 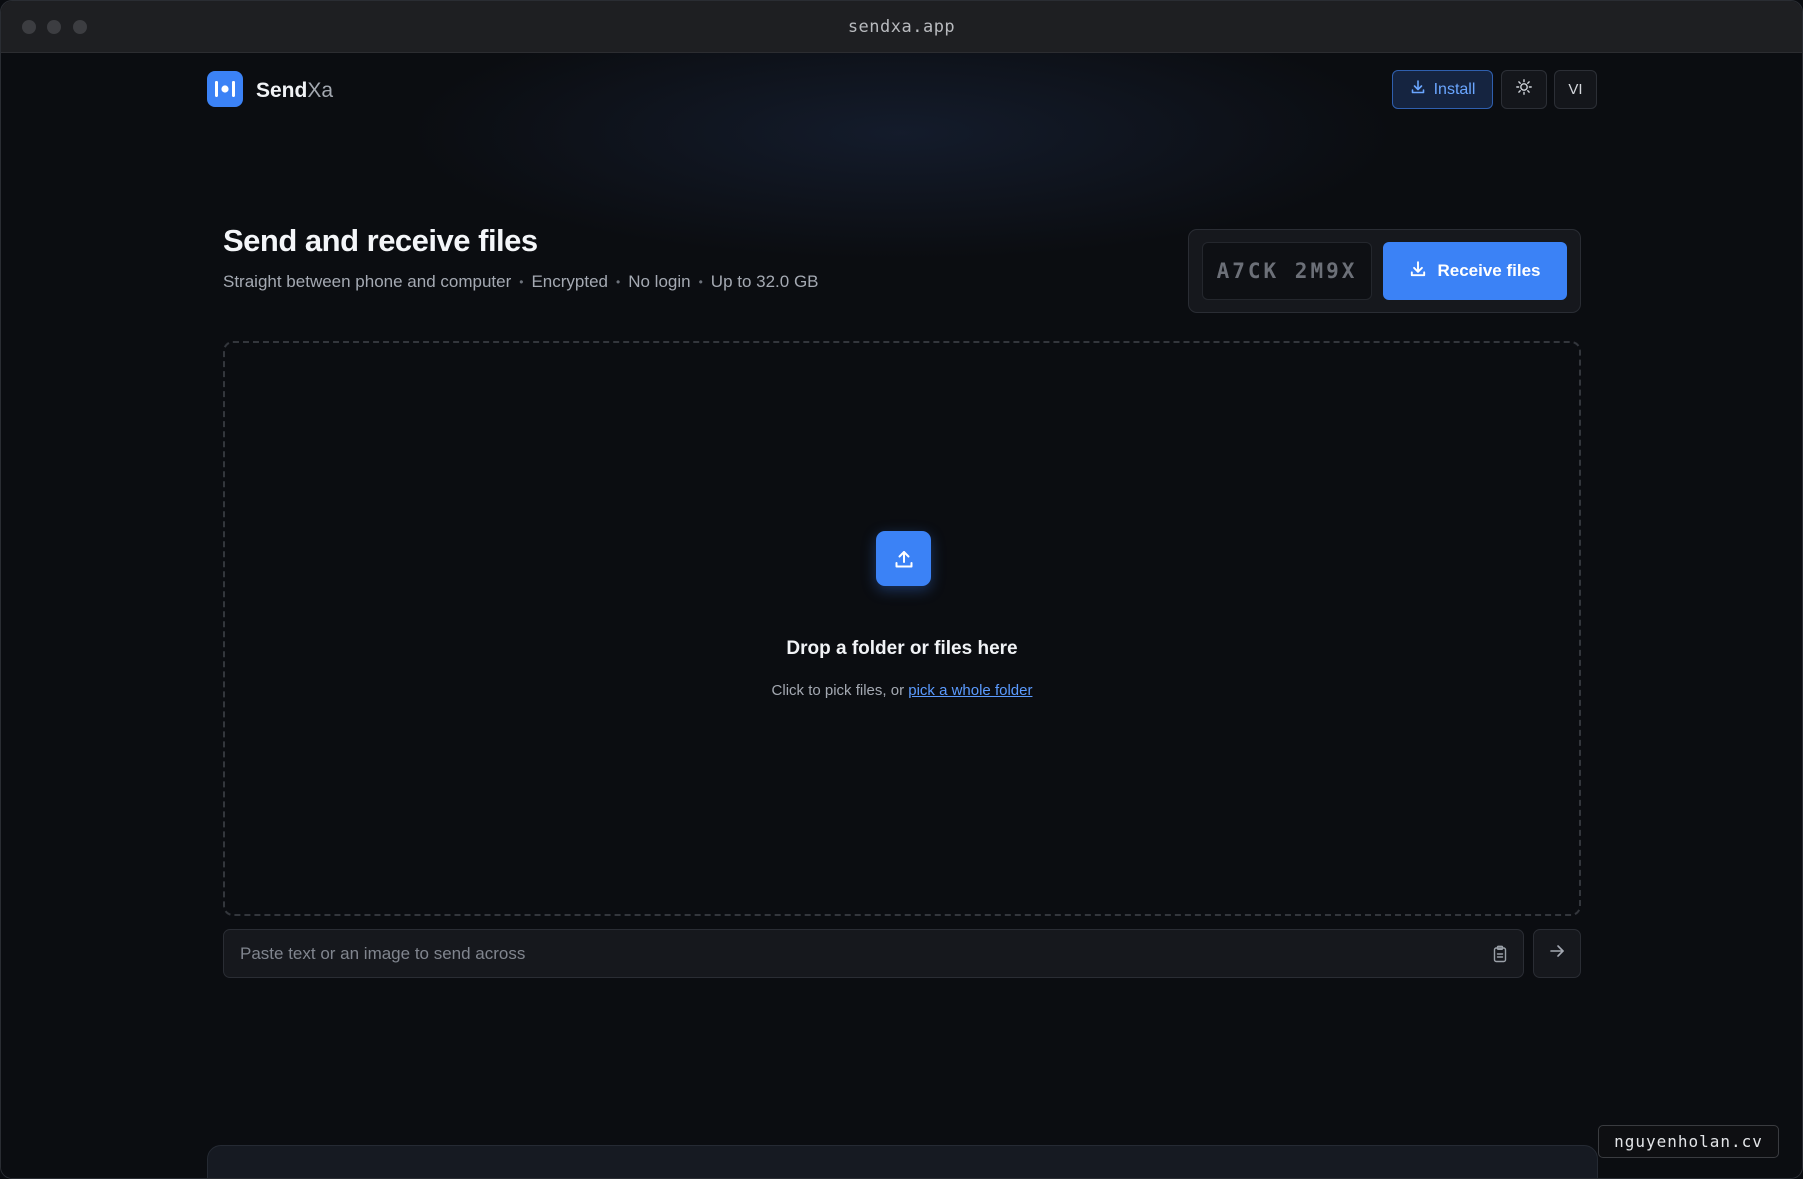 I want to click on feature-item: No login, so click(x=659, y=281).